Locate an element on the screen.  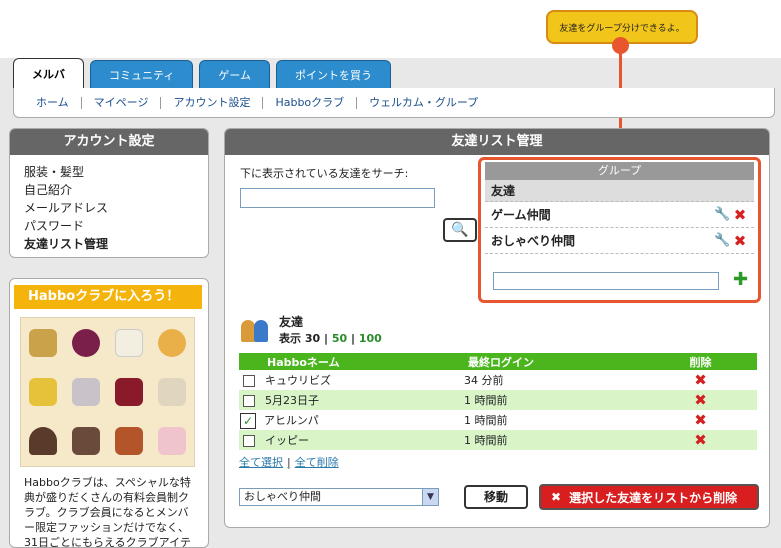
group-item-game-friends: ゲーム仲間 🔧 ✖ is located at coordinates (619, 215).